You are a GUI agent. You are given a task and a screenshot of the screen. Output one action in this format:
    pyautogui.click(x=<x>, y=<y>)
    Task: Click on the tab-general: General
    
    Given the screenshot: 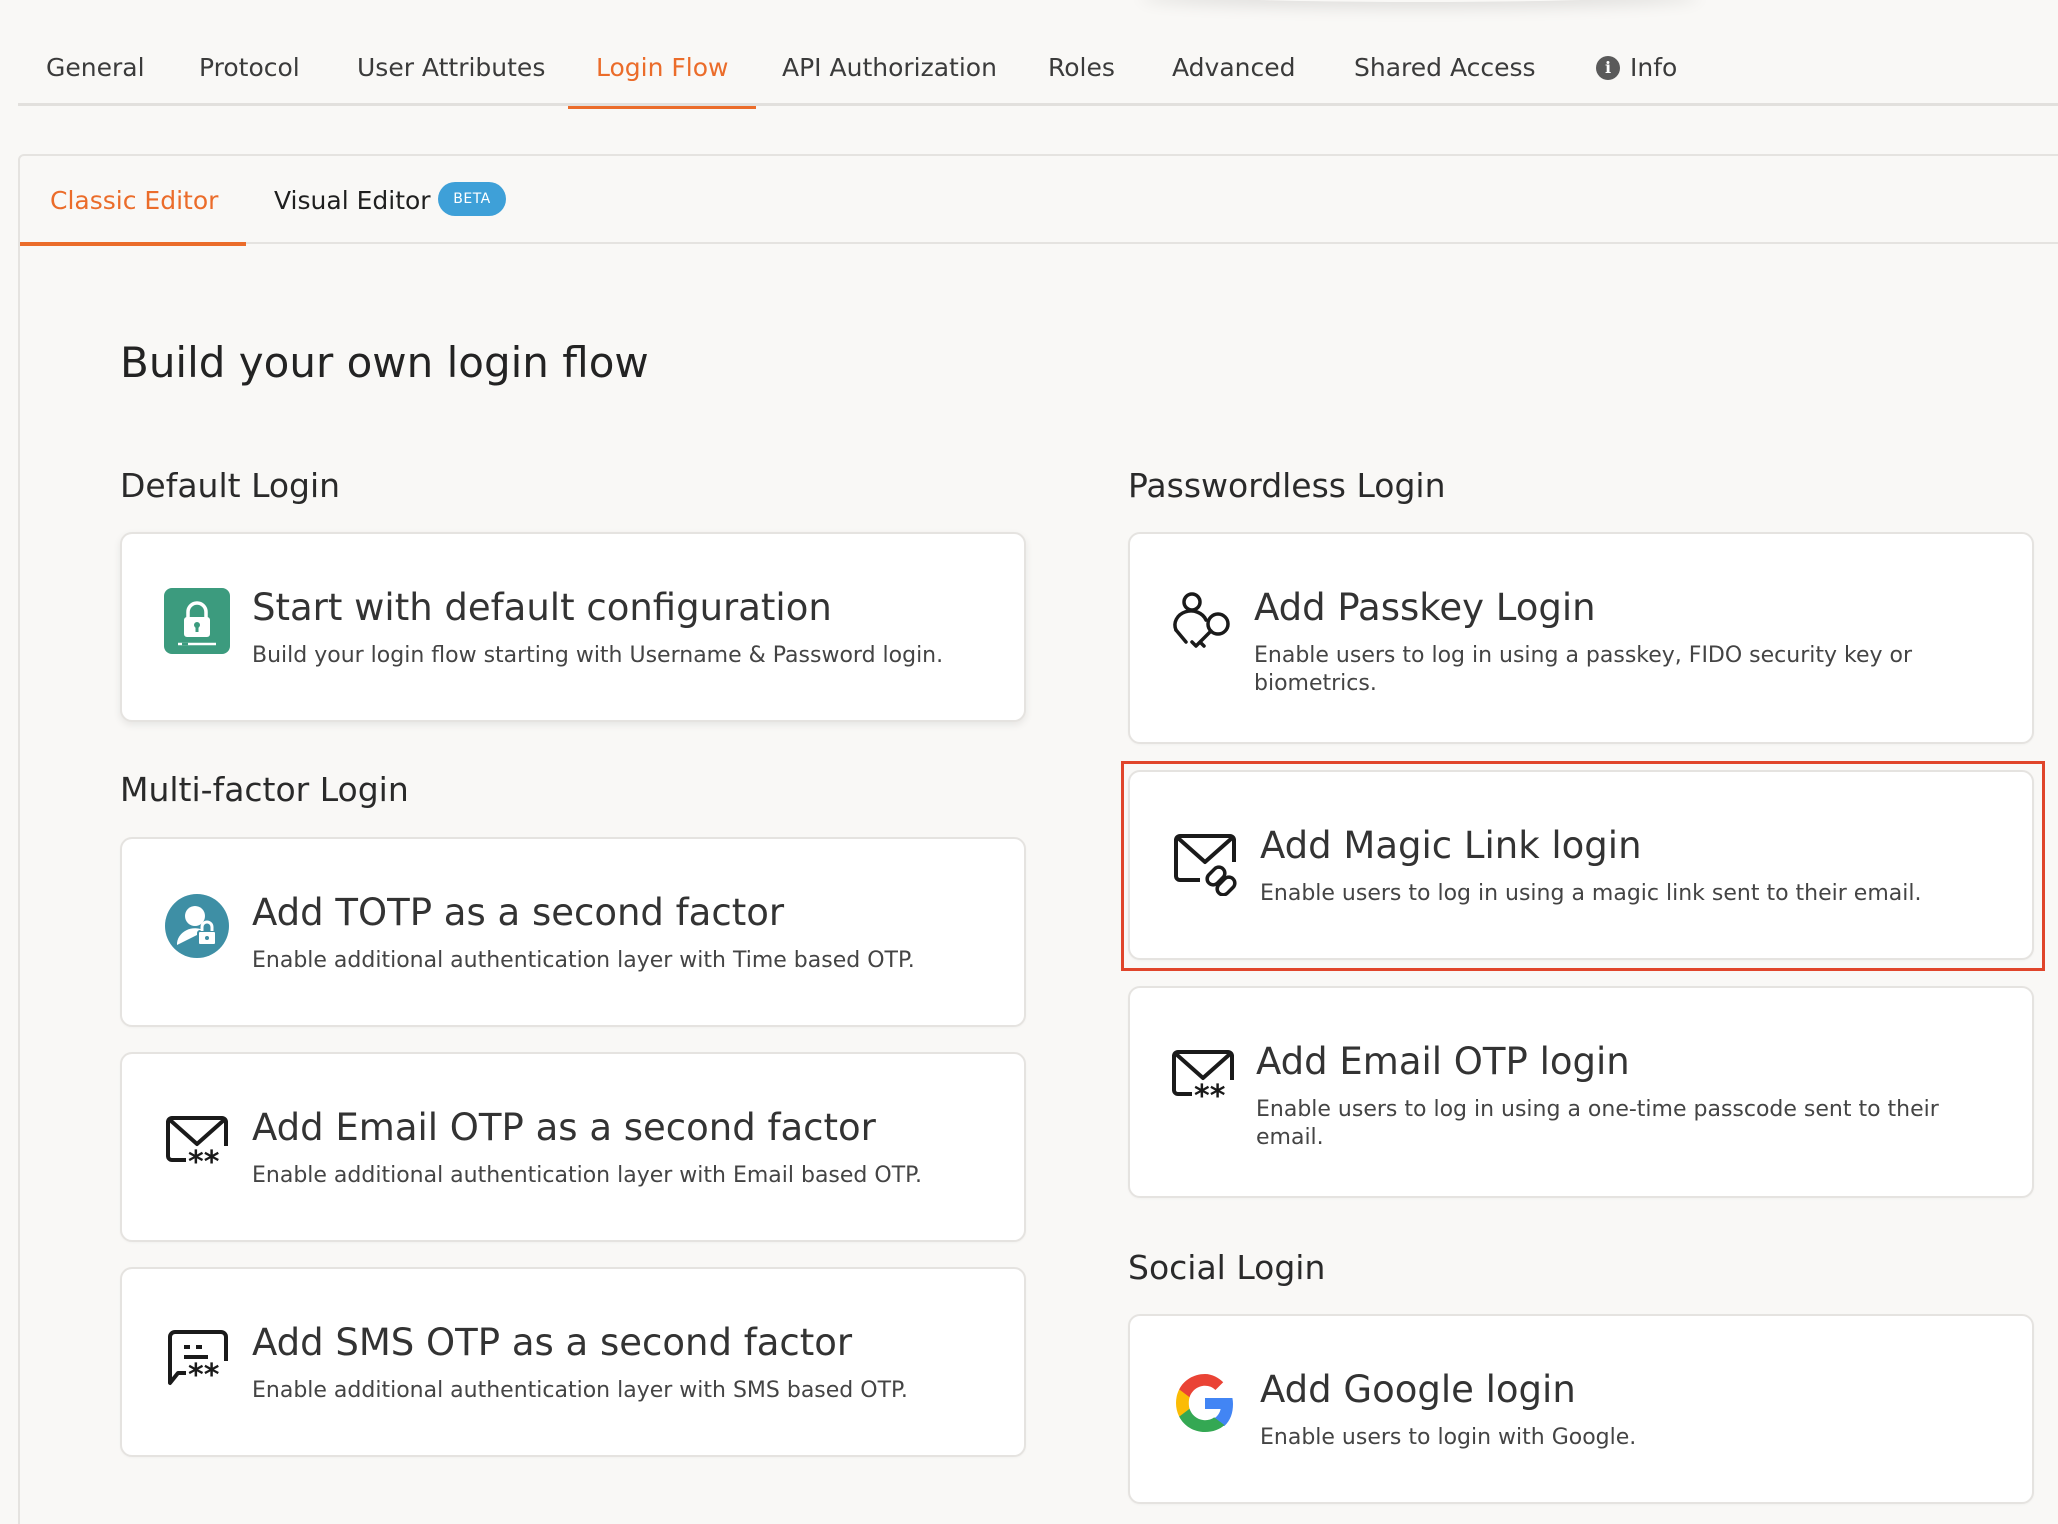 What is the action you would take?
    pyautogui.click(x=95, y=67)
    